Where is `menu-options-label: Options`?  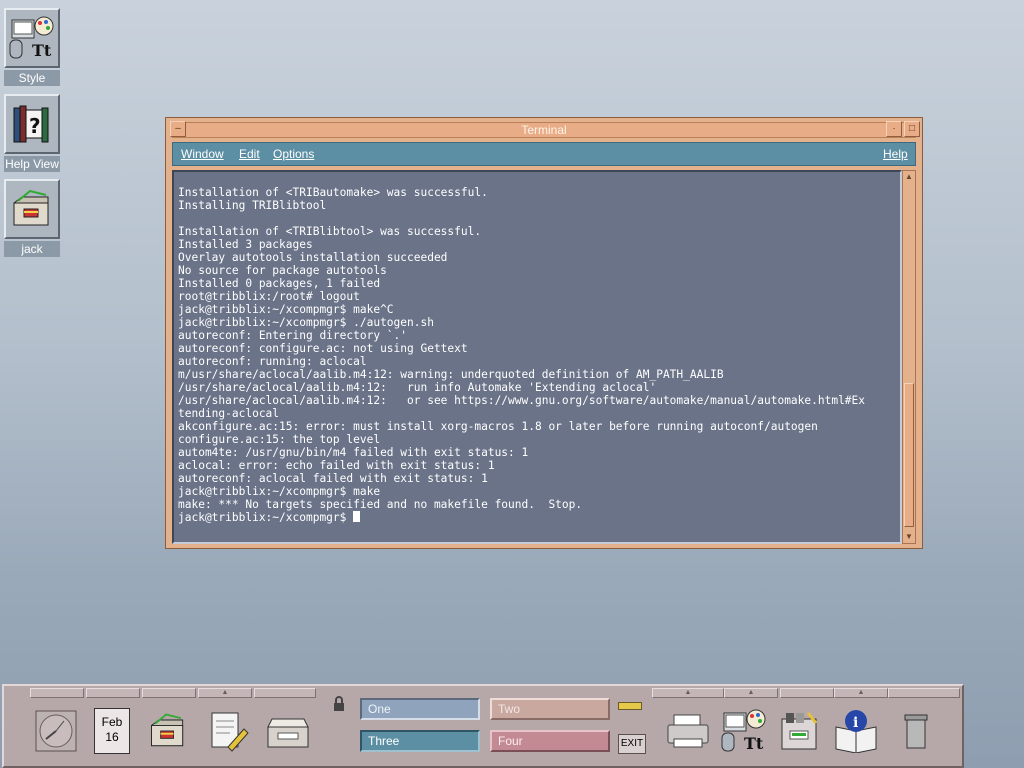 menu-options-label: Options is located at coordinates (294, 154).